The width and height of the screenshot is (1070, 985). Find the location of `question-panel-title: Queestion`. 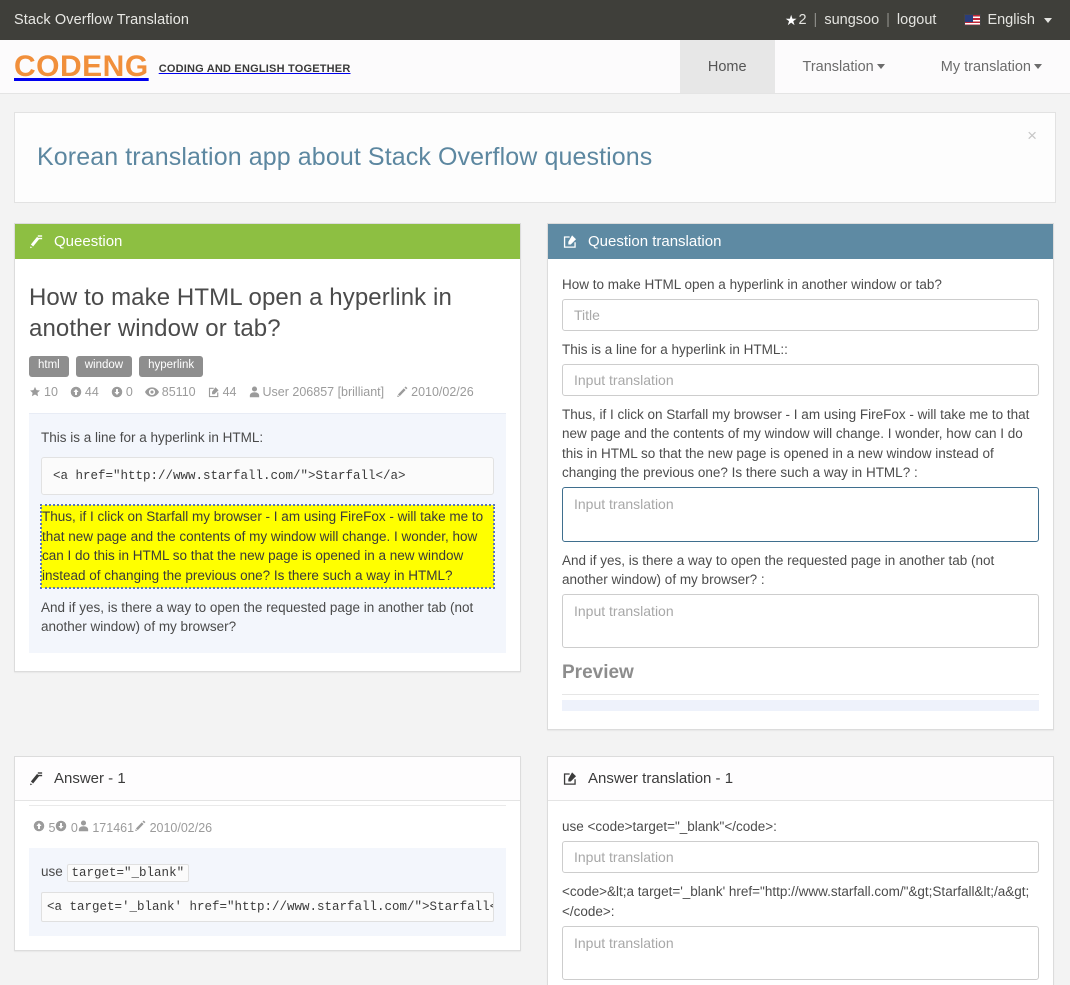

question-panel-title: Queestion is located at coordinates (88, 241).